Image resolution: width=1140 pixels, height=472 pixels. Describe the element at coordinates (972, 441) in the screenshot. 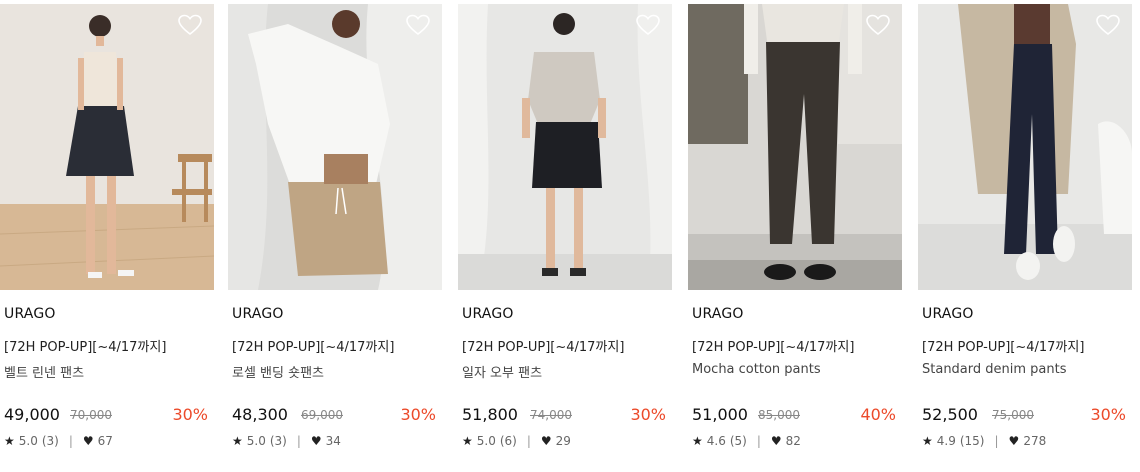

I see `review-count: (15)` at that location.